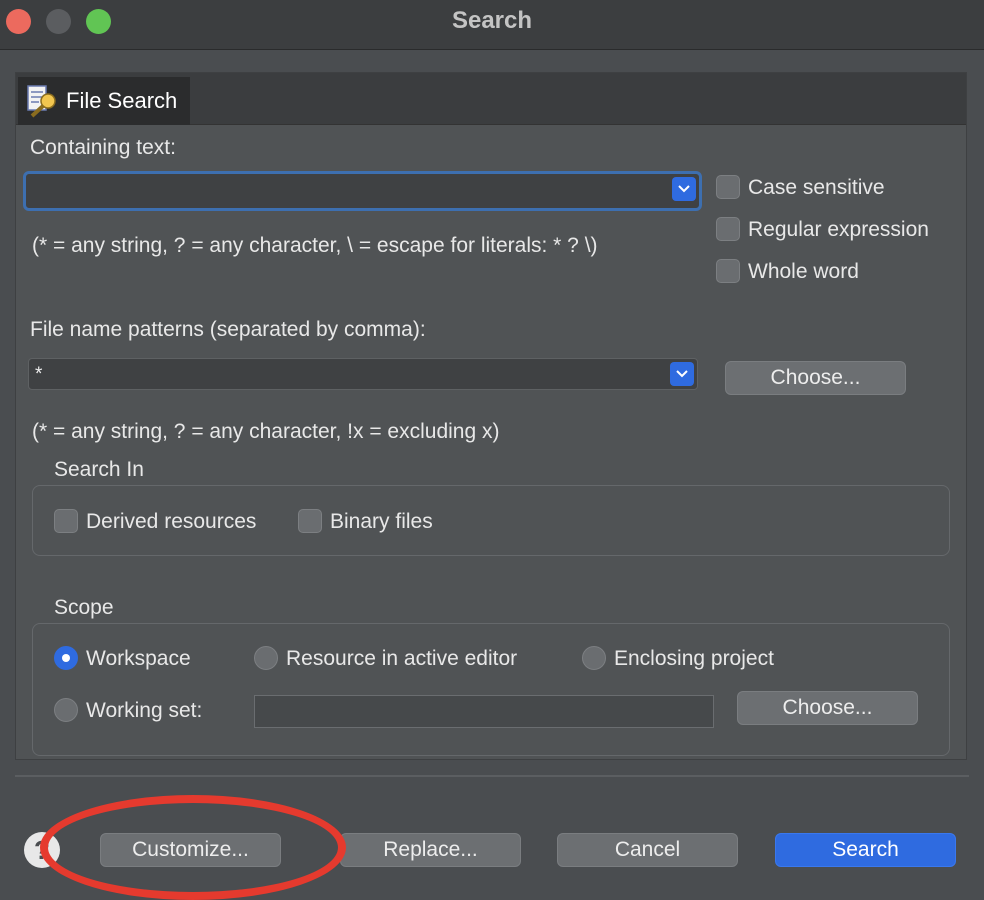 This screenshot has height=900, width=984. What do you see at coordinates (310, 521) in the screenshot?
I see `binary-files-checkbox` at bounding box center [310, 521].